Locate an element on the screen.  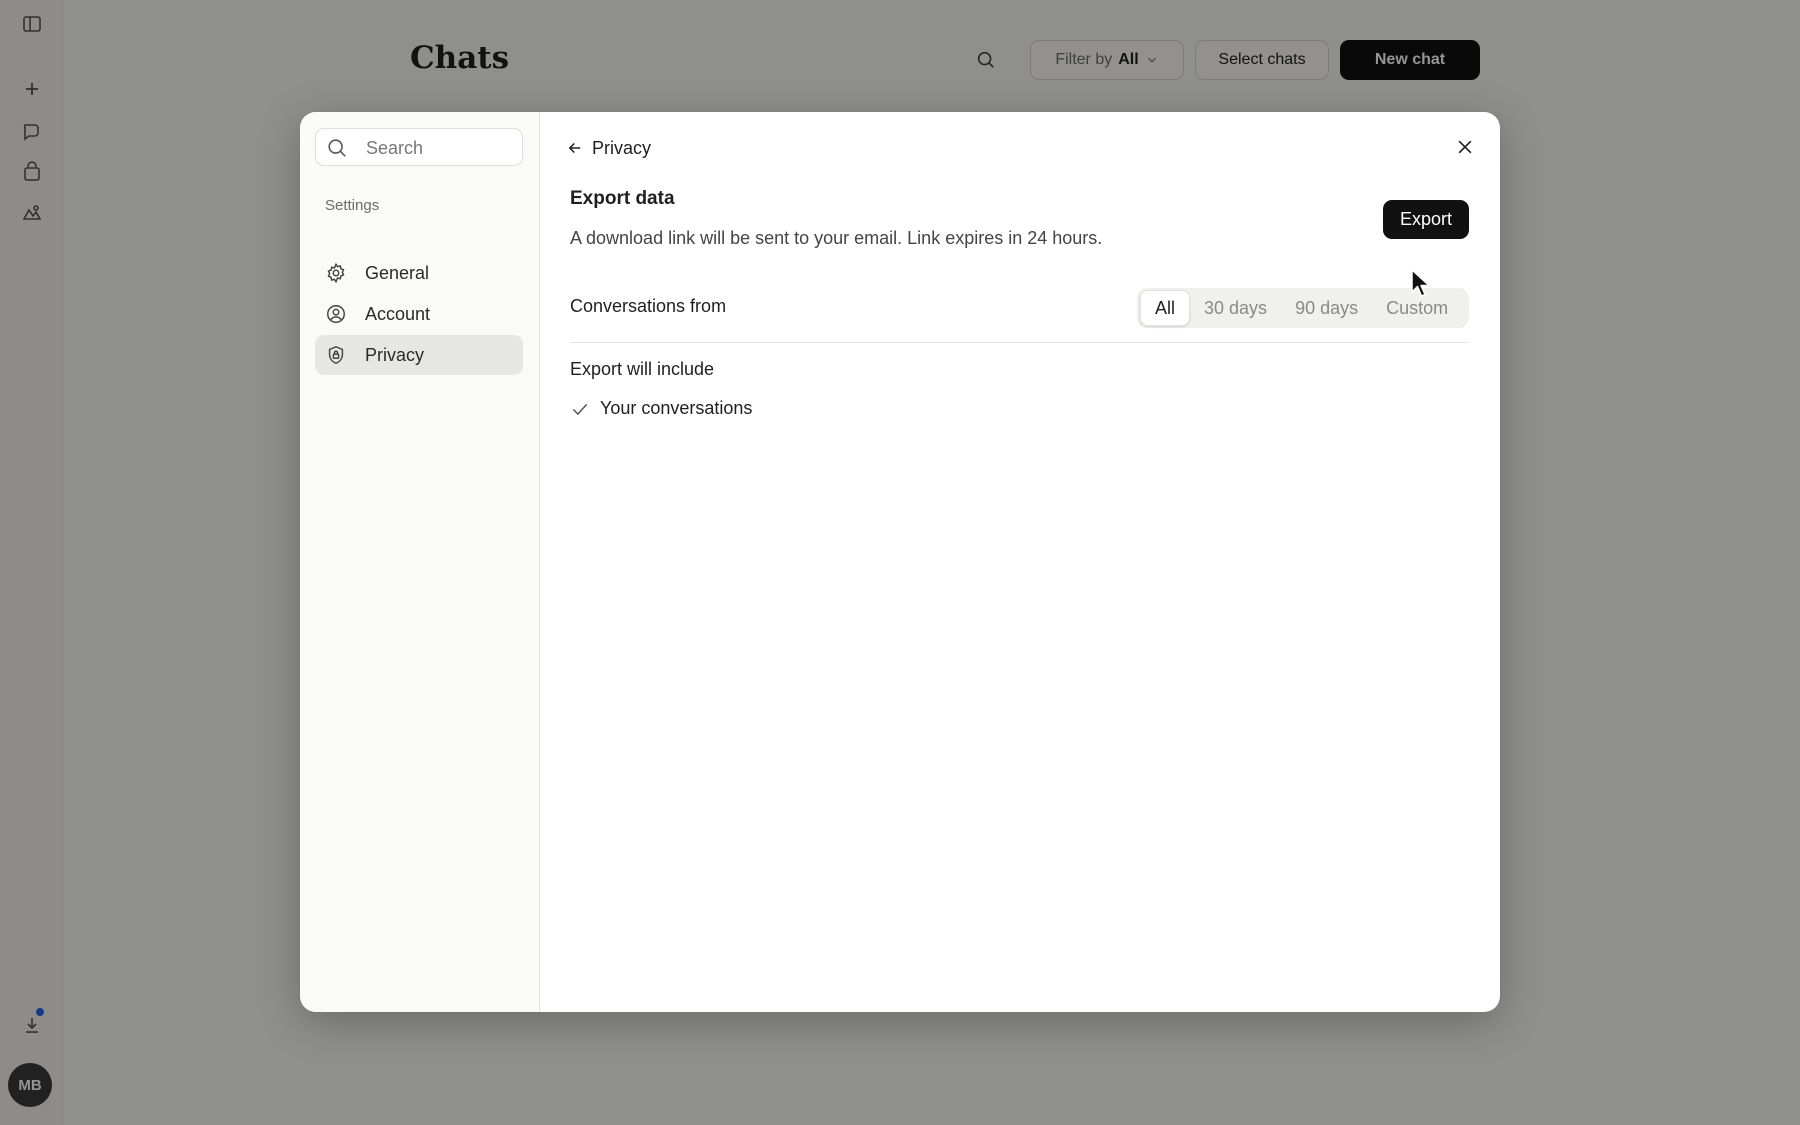
shield-lock-icon is located at coordinates (336, 355).